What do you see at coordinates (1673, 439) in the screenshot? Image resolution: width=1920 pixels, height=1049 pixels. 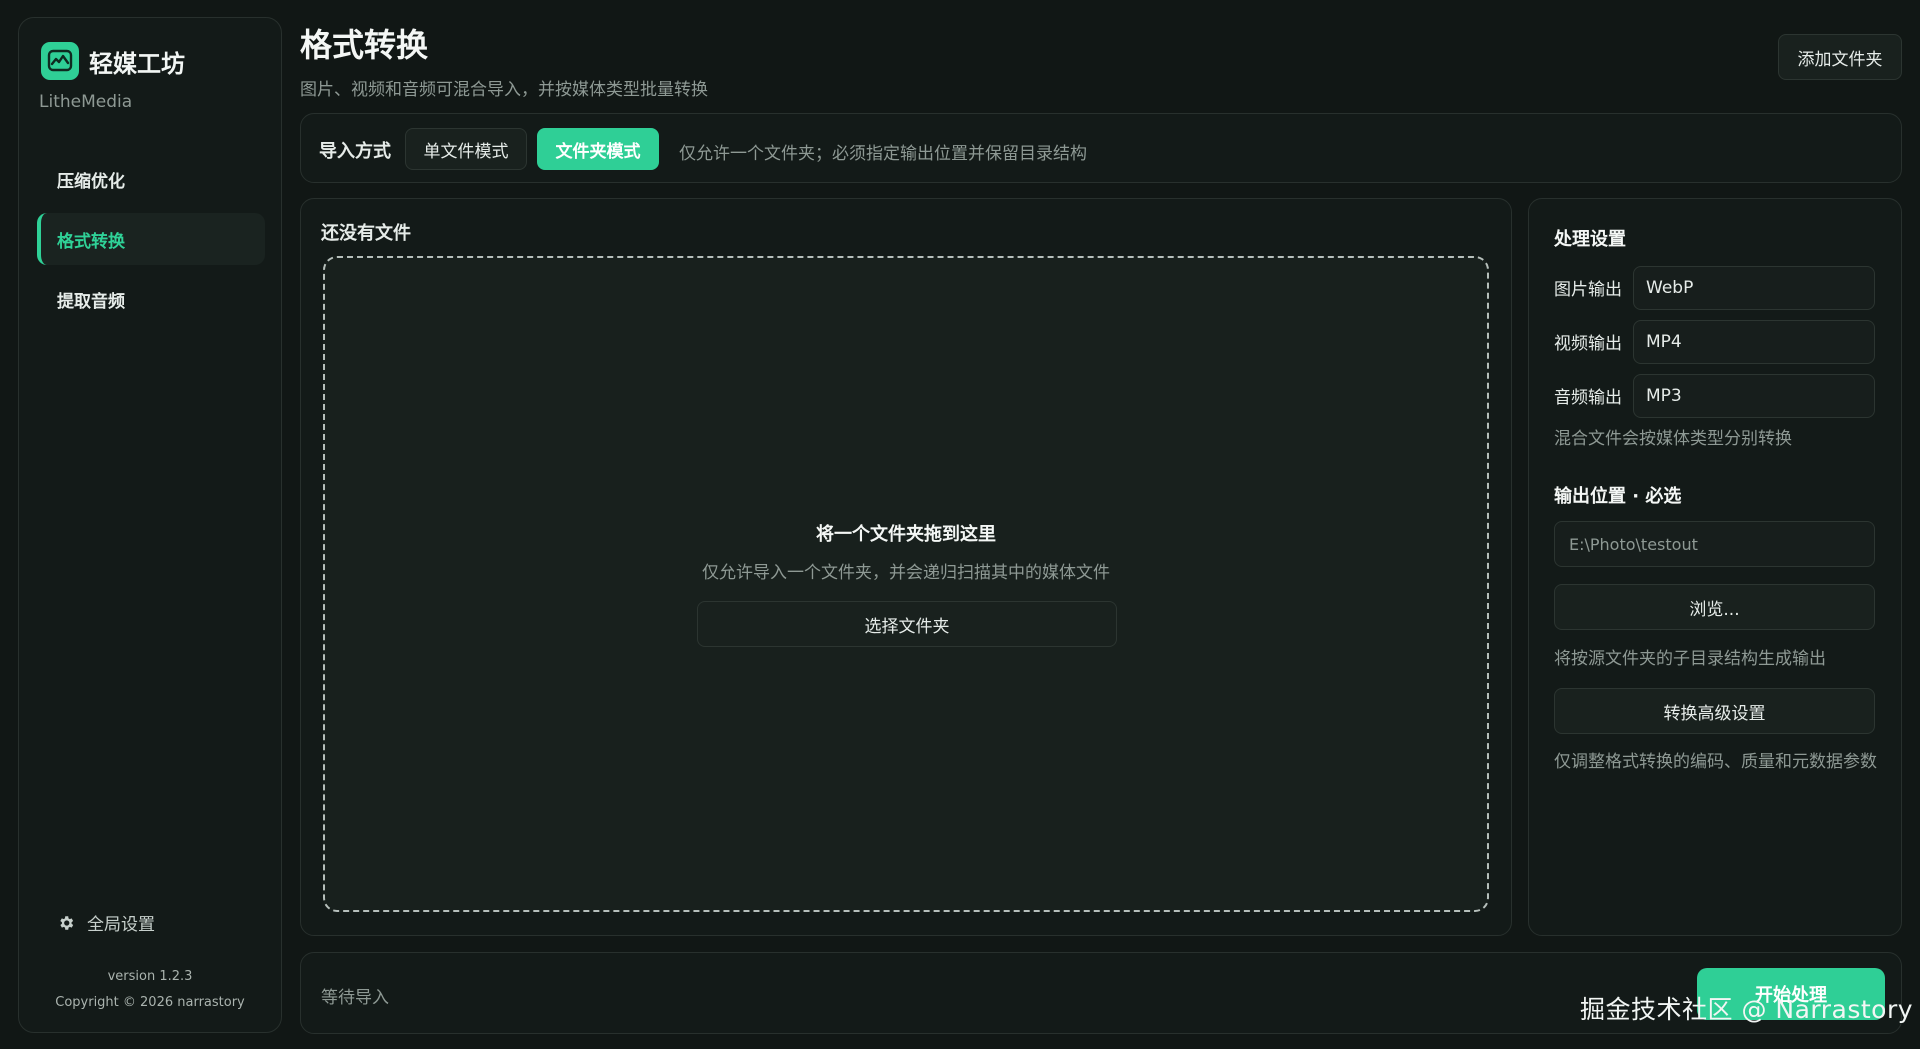 I see `mixed-files-note: 混合文件会按媒体类型分别转换` at bounding box center [1673, 439].